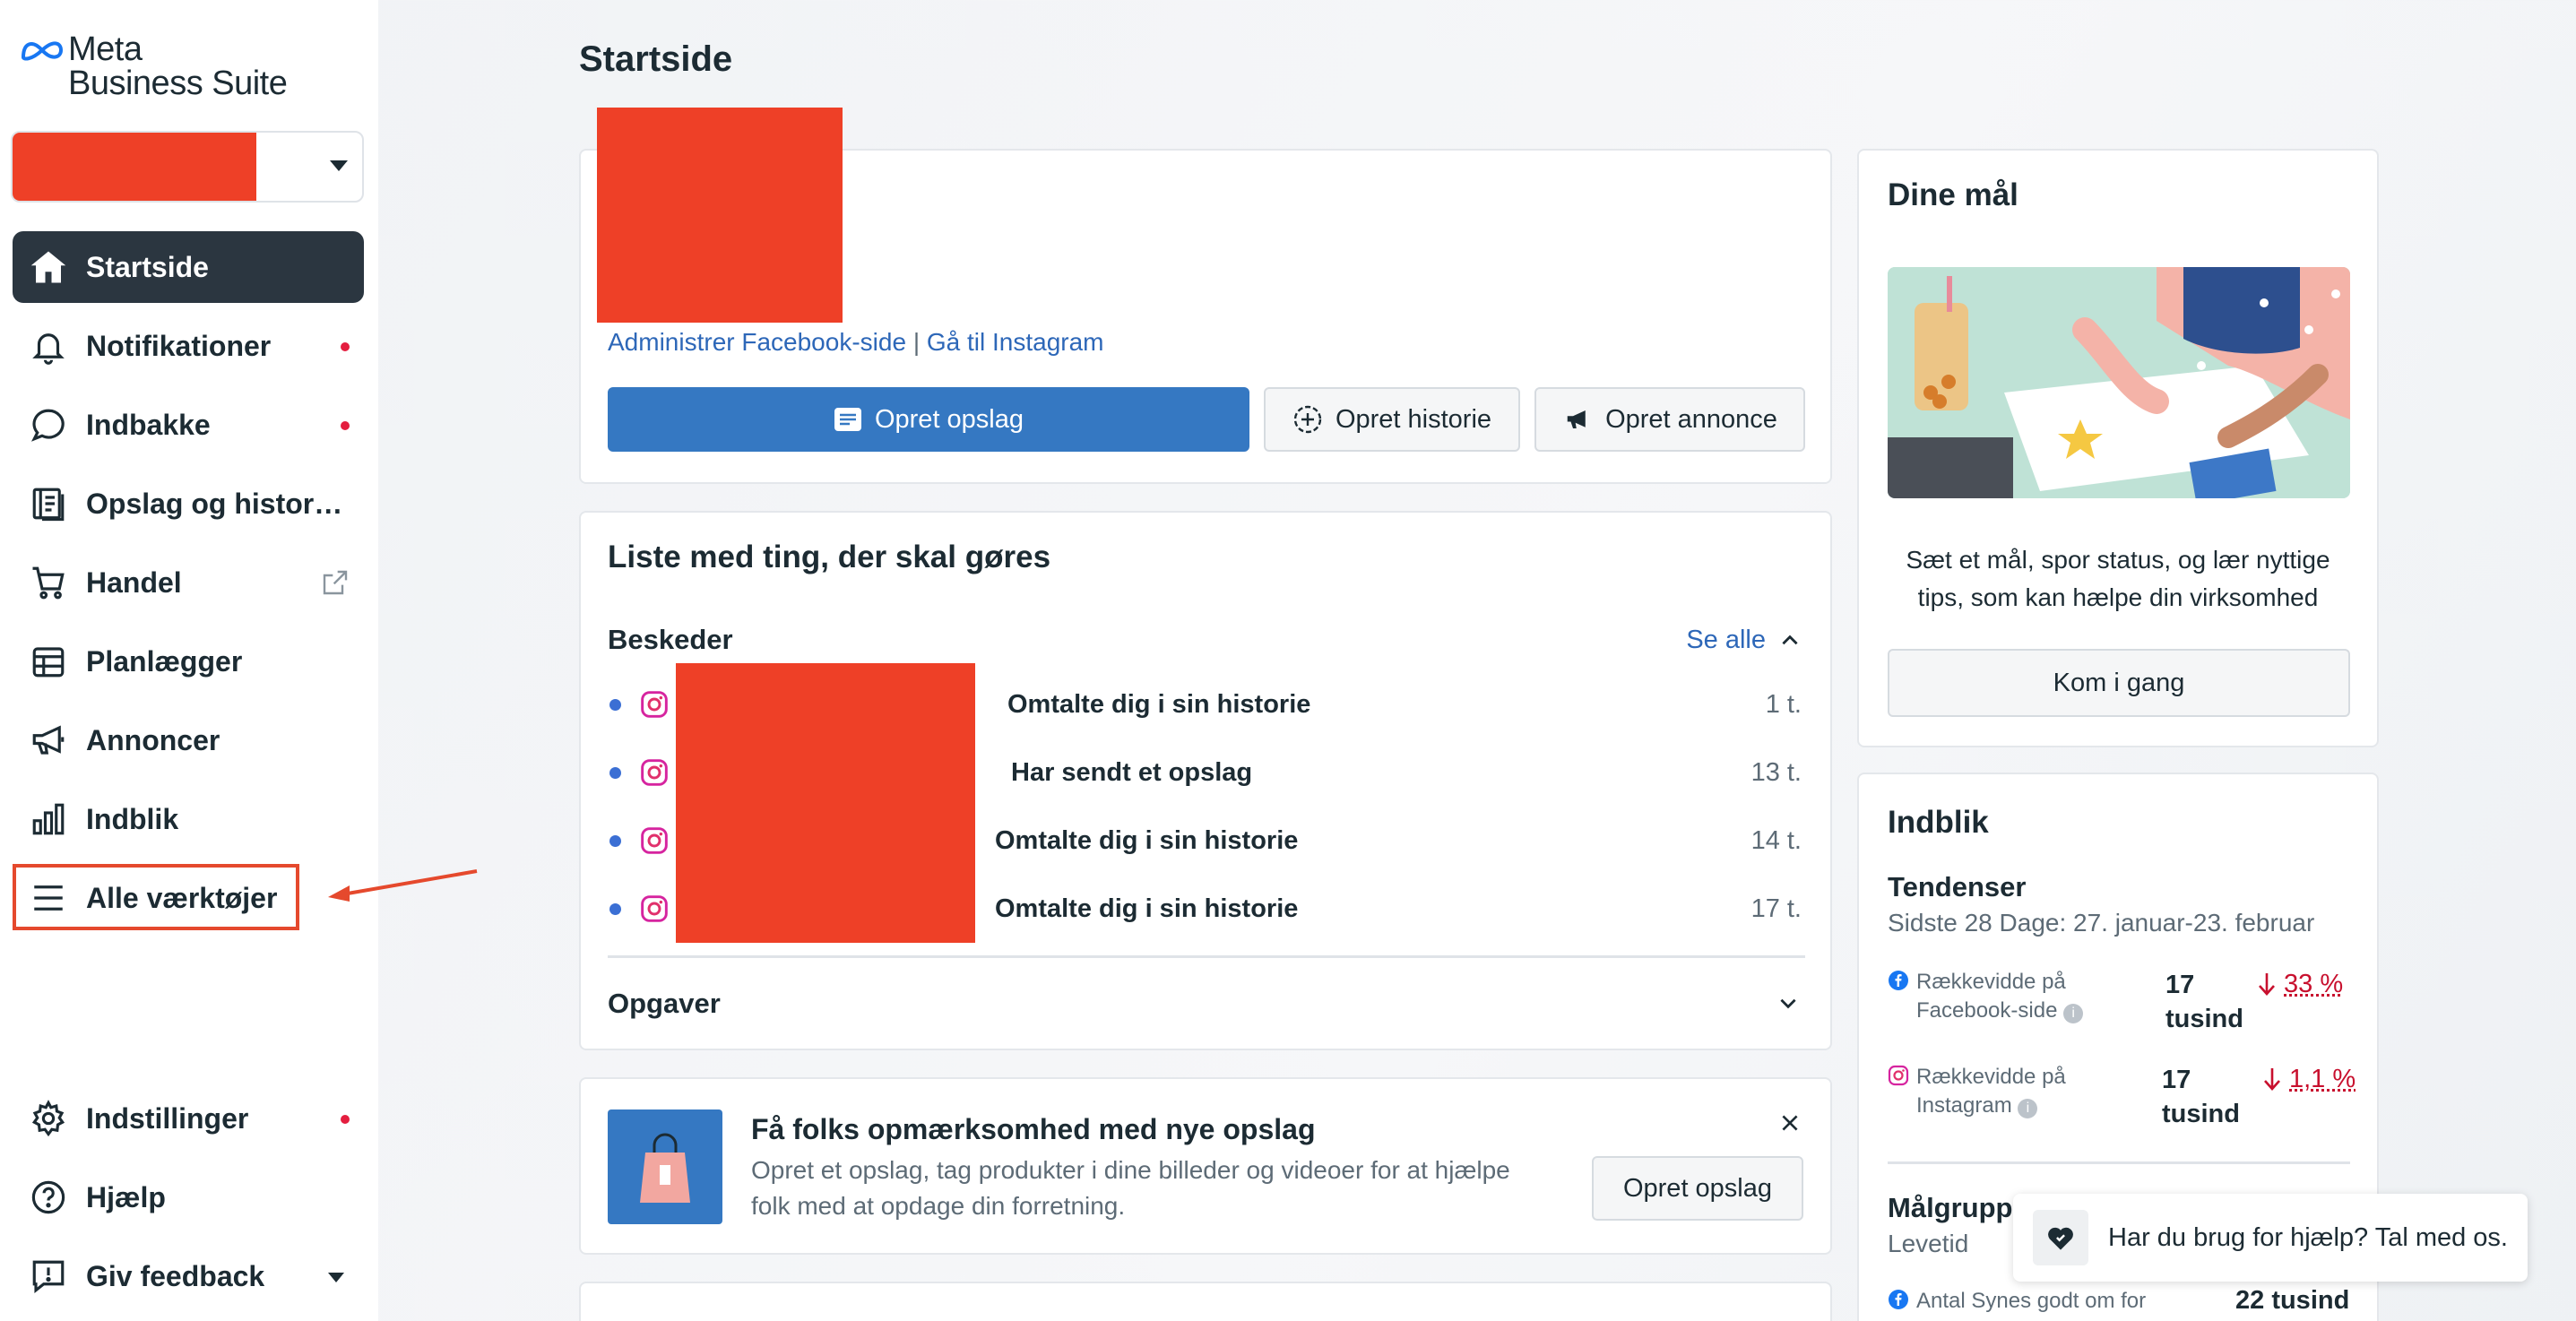 The height and width of the screenshot is (1321, 2576). Describe the element at coordinates (2313, 984) in the screenshot. I see `kpi-delta: 33 %` at that location.